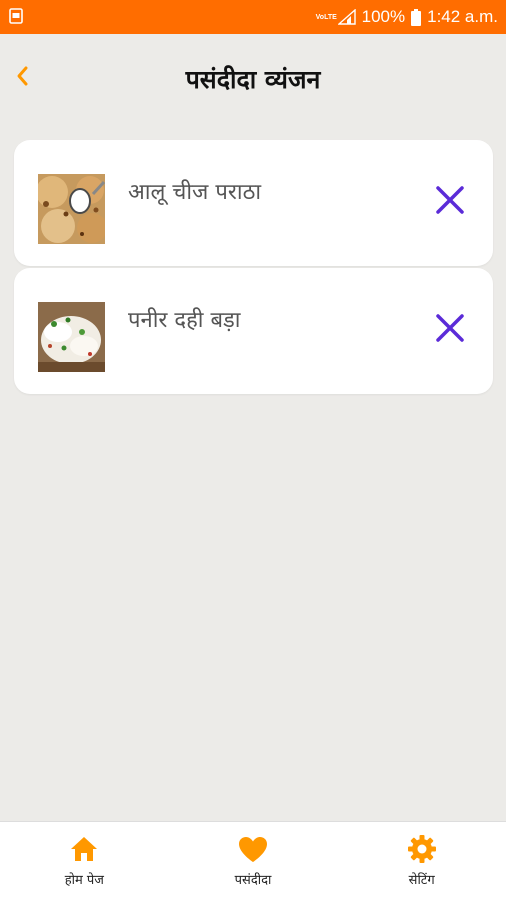 The width and height of the screenshot is (506, 900). I want to click on gallery-notification-icon, so click(16, 16).